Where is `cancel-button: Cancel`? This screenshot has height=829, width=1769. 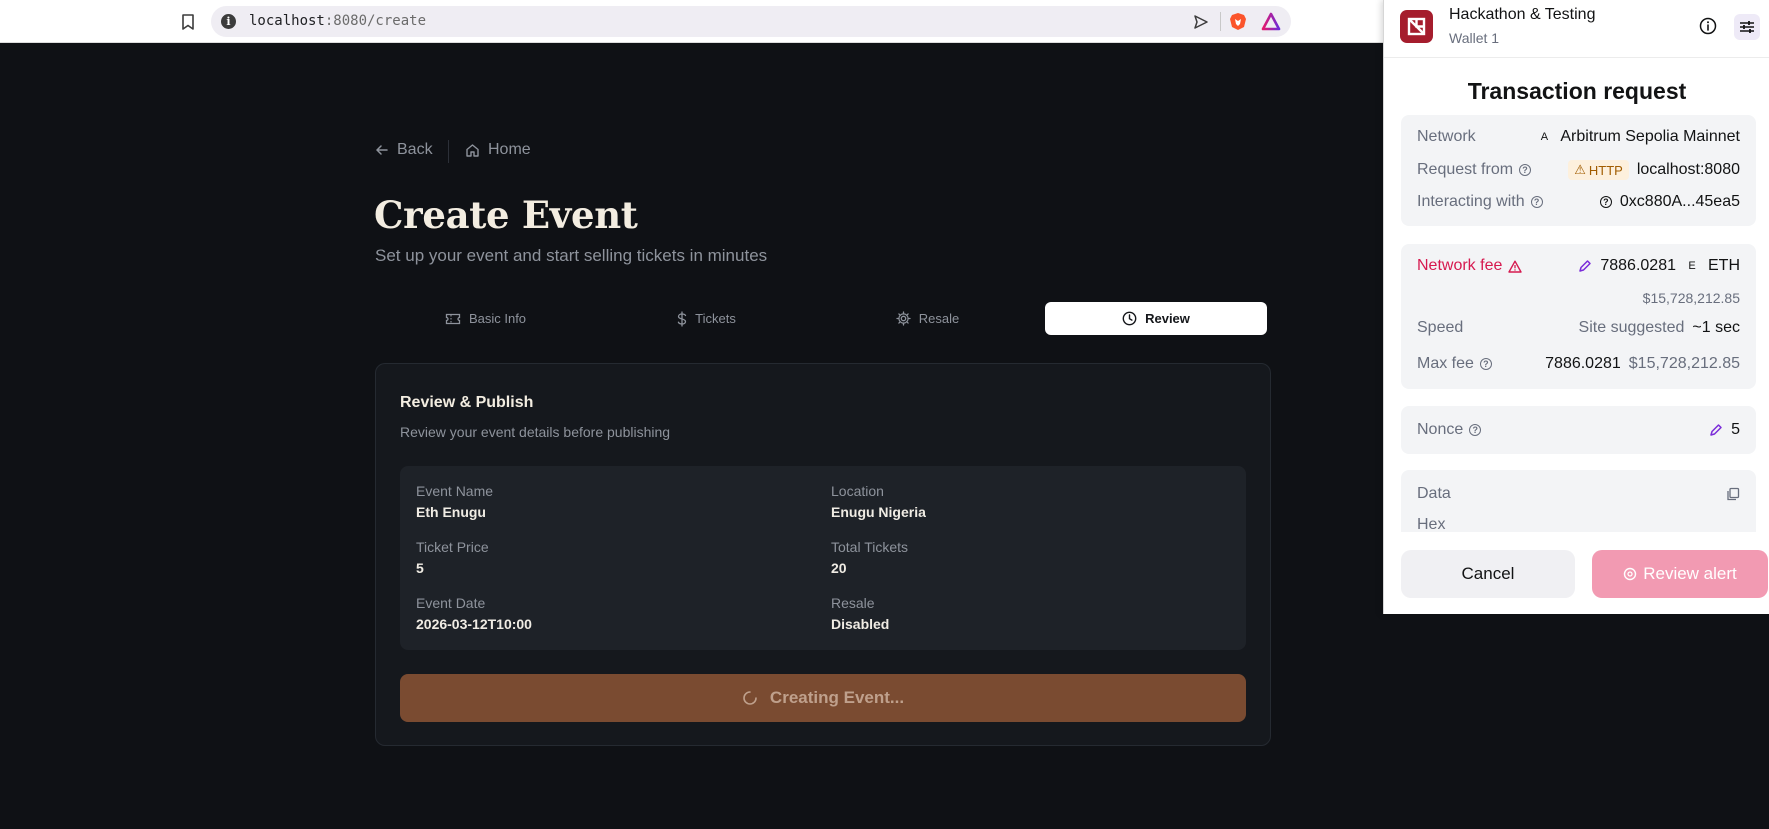 cancel-button: Cancel is located at coordinates (1488, 574).